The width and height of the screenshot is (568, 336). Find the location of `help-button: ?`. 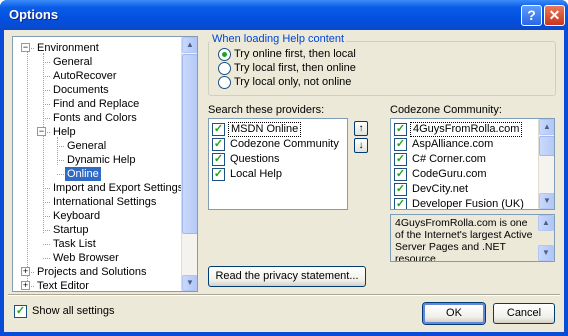

help-button: ? is located at coordinates (531, 15).